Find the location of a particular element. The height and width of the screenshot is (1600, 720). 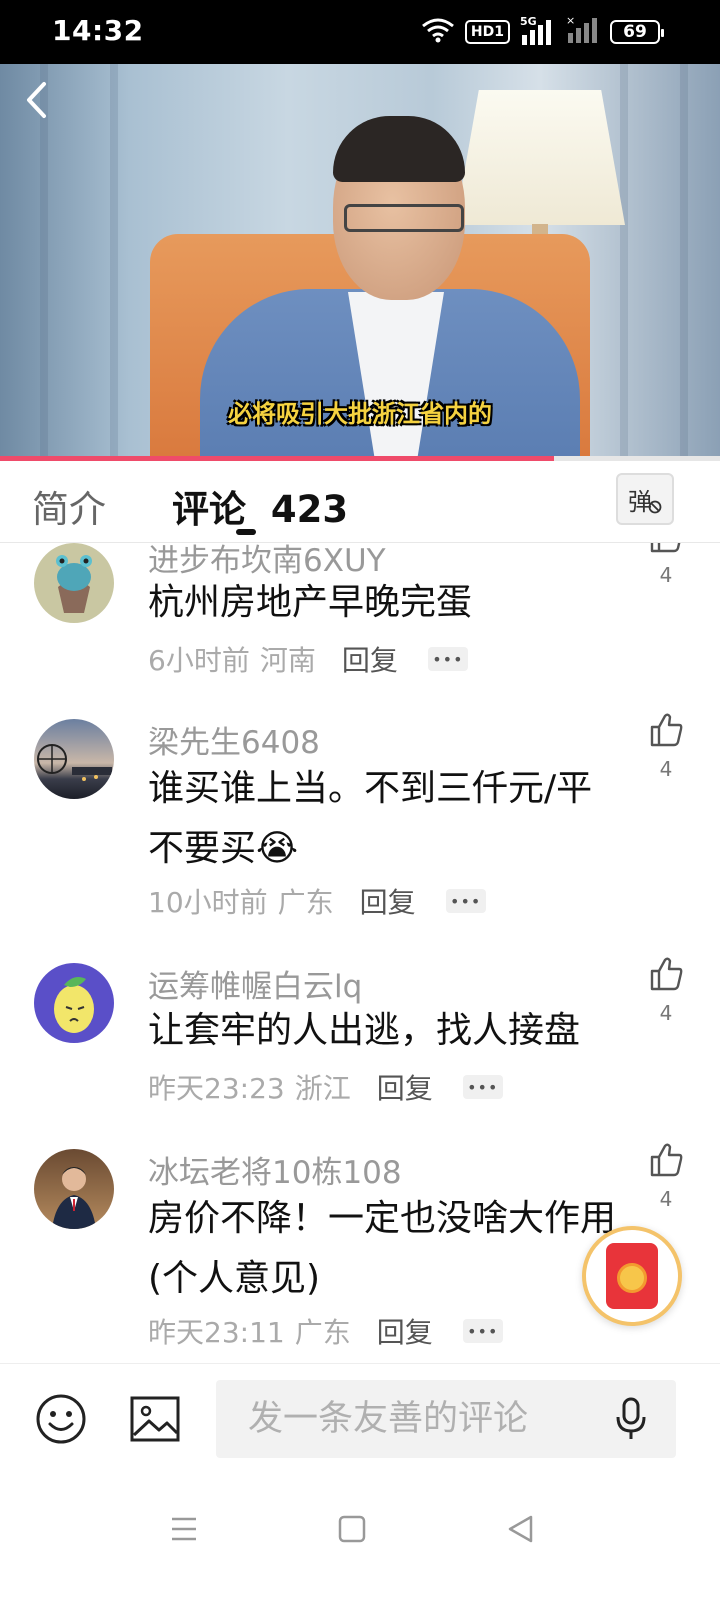

comment-time: 昨天23:11 is located at coordinates (216, 1332).